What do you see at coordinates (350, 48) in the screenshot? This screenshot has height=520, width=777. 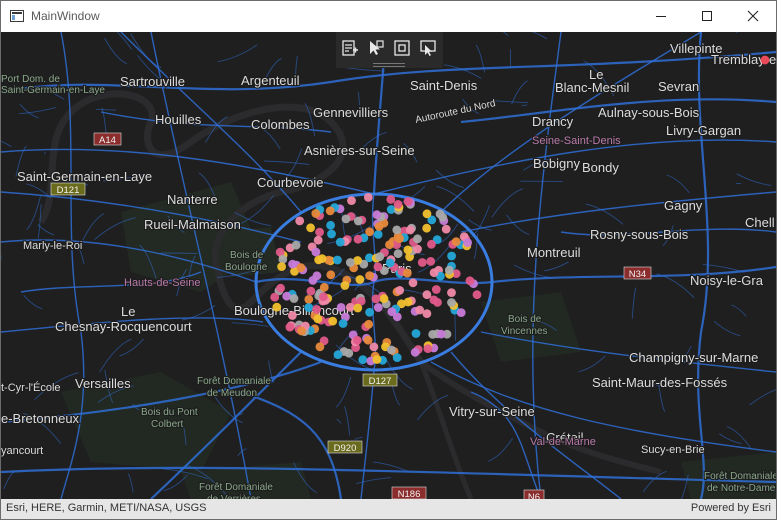 I see `edit-features-tool` at bounding box center [350, 48].